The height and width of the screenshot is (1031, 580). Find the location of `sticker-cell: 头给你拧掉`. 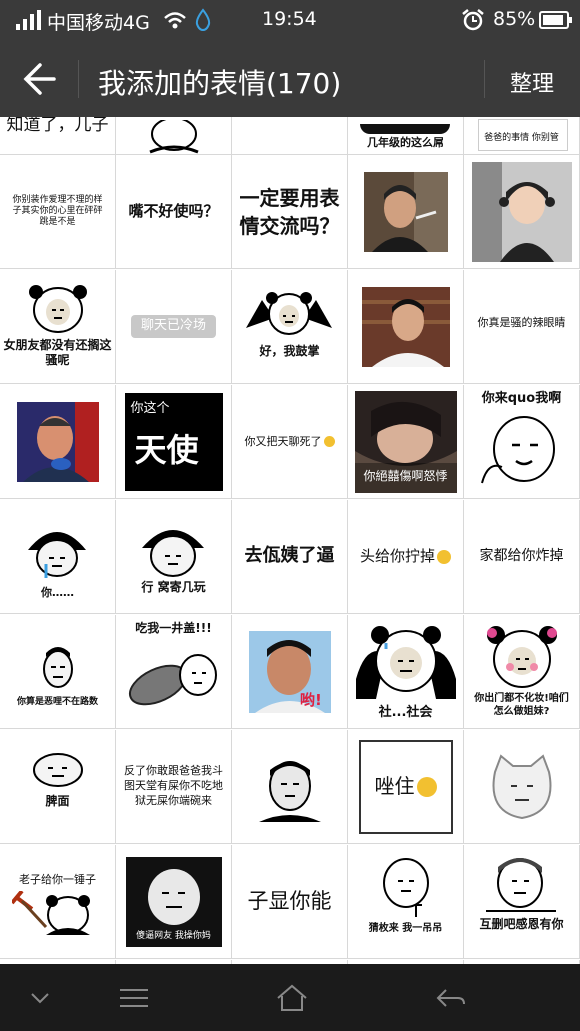

sticker-cell: 头给你拧掉 is located at coordinates (406, 557).